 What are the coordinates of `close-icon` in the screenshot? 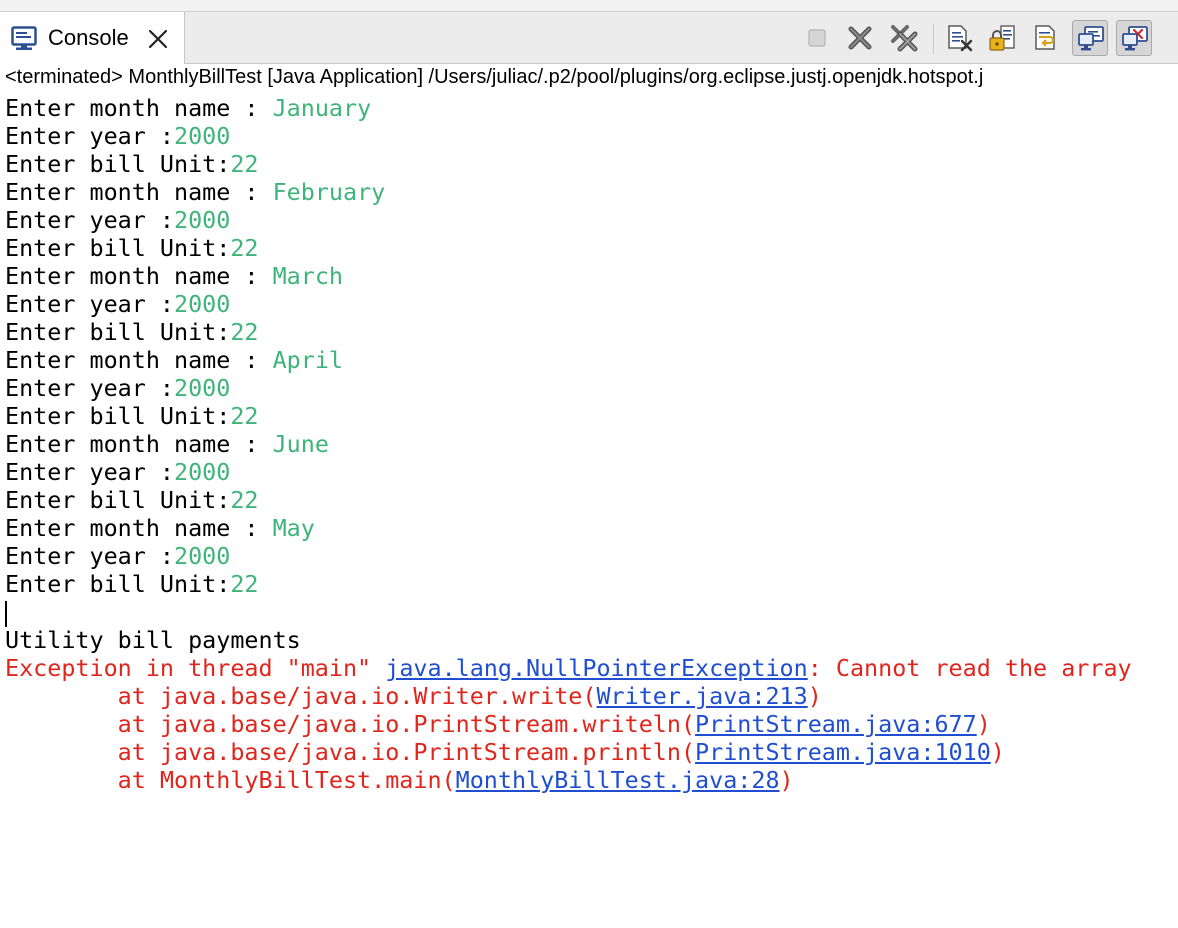 It's located at (158, 39).